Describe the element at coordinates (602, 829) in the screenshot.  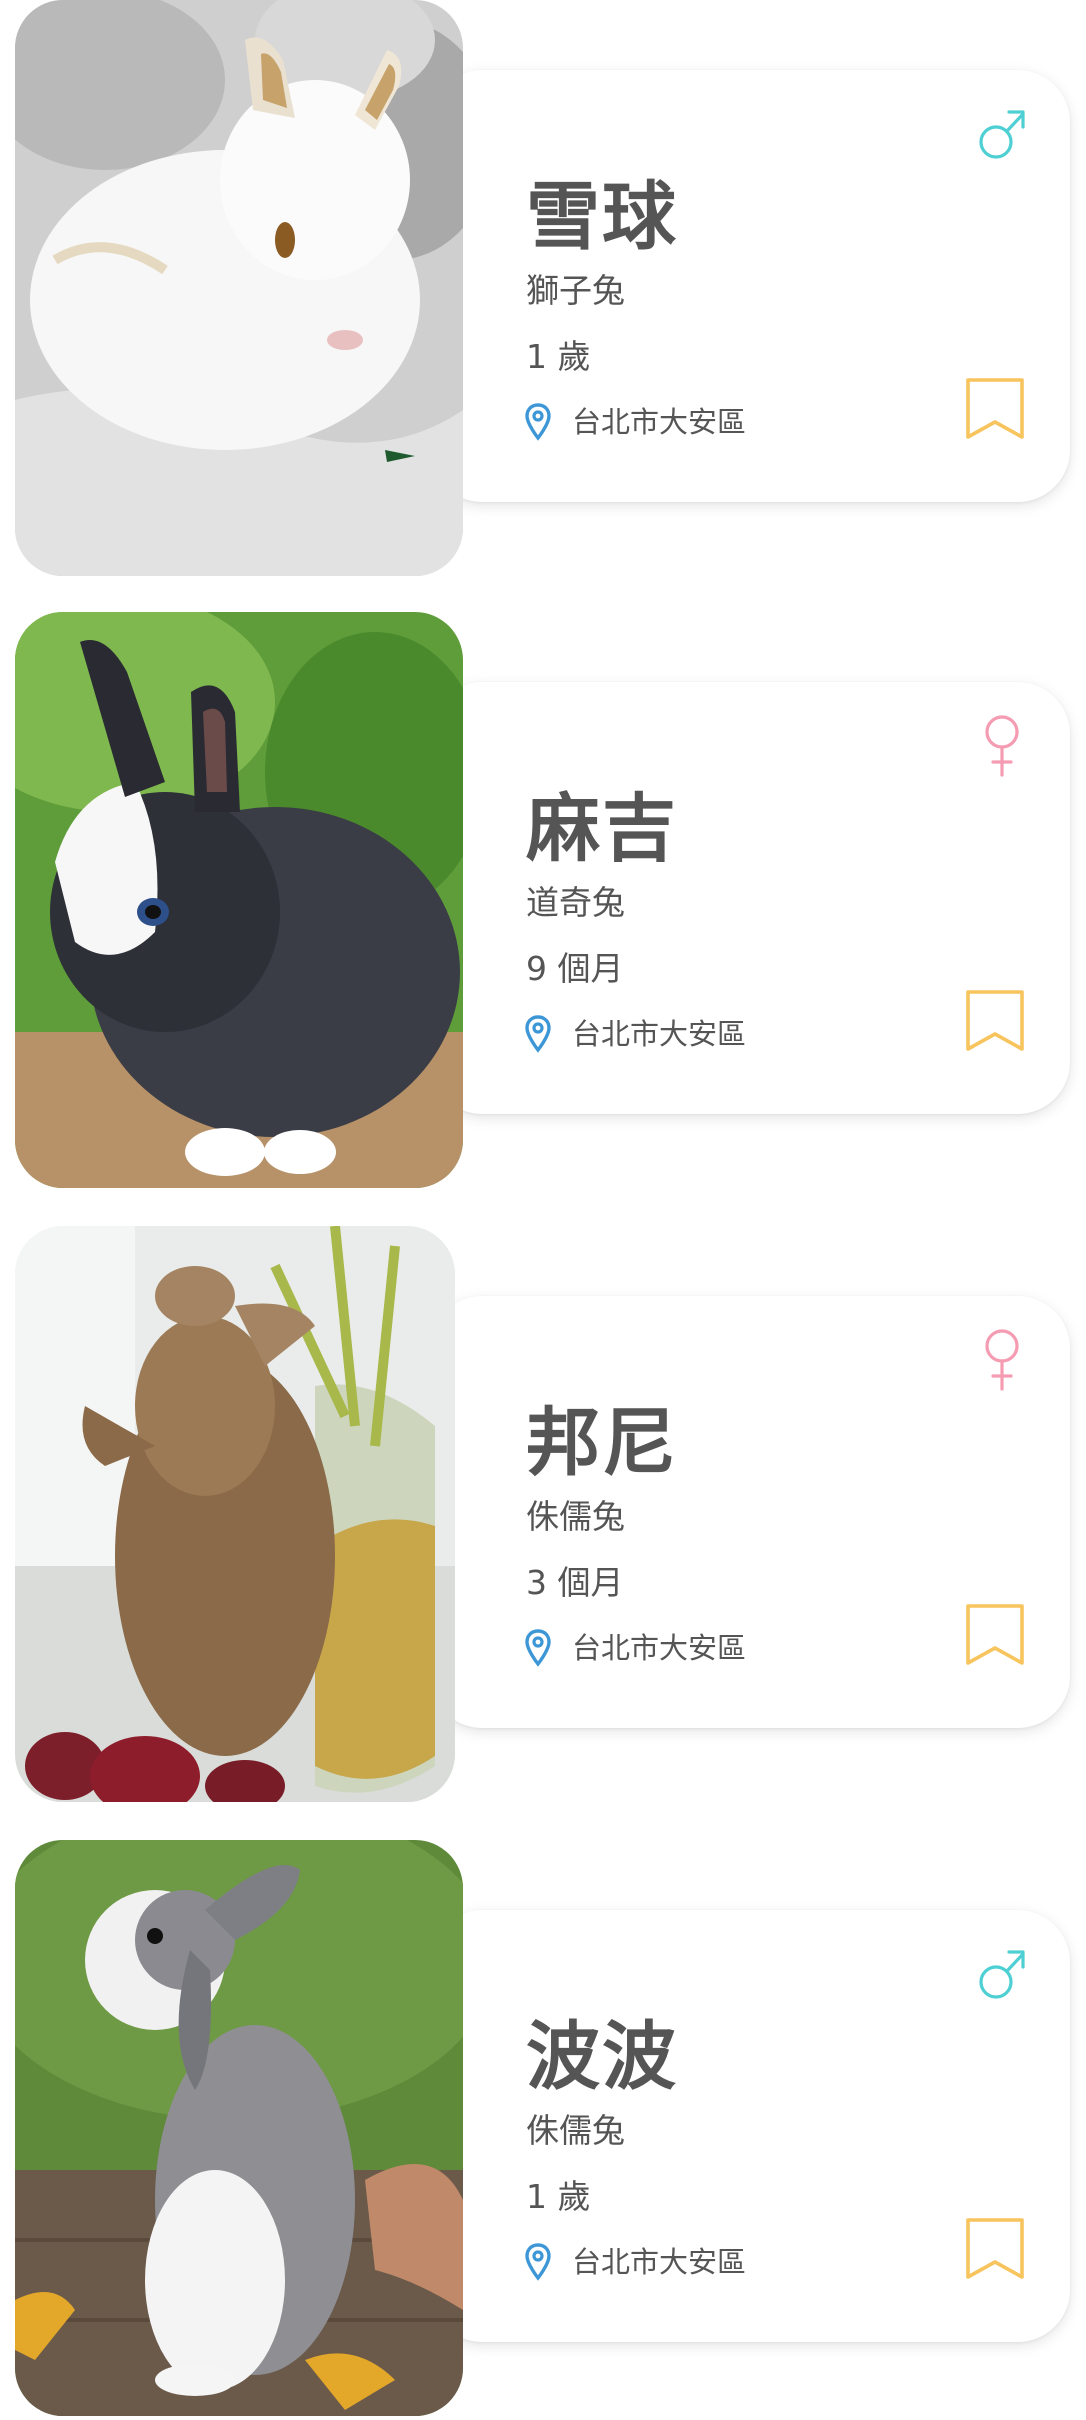
I see `pet-name: 麻吉` at that location.